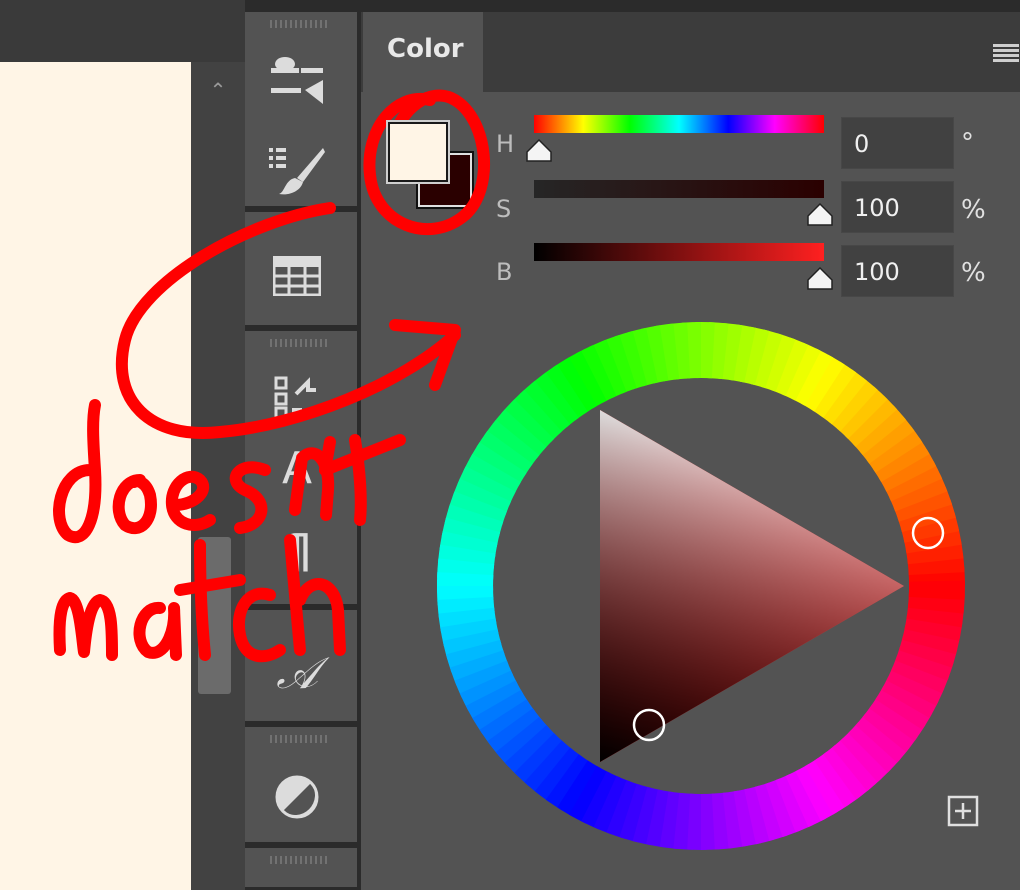  I want to click on brightness-input: 100, so click(897, 271).